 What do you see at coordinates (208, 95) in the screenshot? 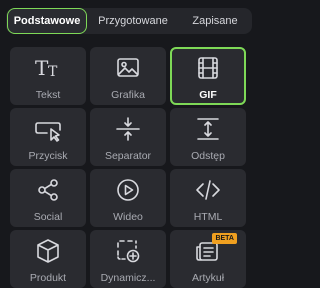
I see `block-label: GIF` at bounding box center [208, 95].